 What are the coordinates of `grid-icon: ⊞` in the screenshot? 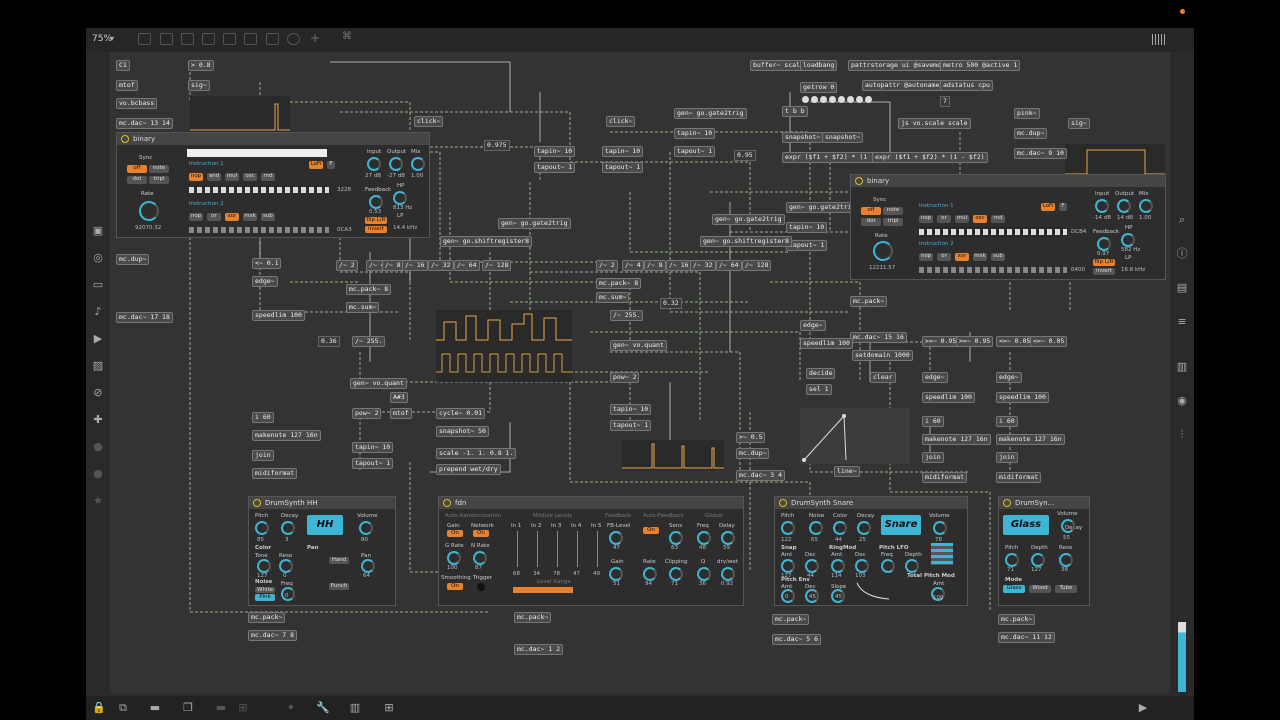 It's located at (243, 708).